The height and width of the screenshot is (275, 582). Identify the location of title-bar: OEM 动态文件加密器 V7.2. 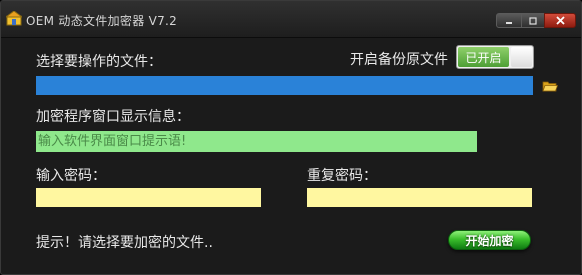
(291, 19).